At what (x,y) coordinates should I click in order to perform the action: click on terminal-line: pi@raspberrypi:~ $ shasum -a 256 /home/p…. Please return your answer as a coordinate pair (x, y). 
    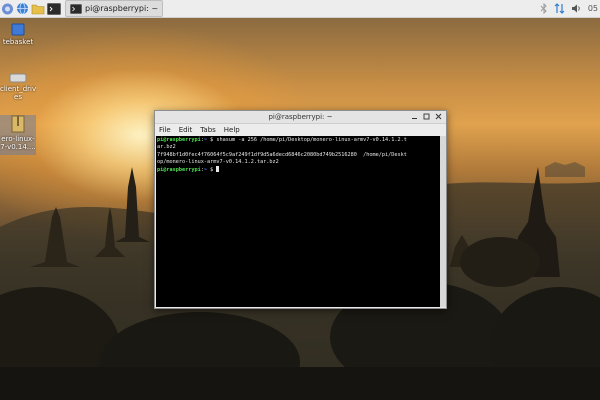
    Looking at the image, I should click on (298, 140).